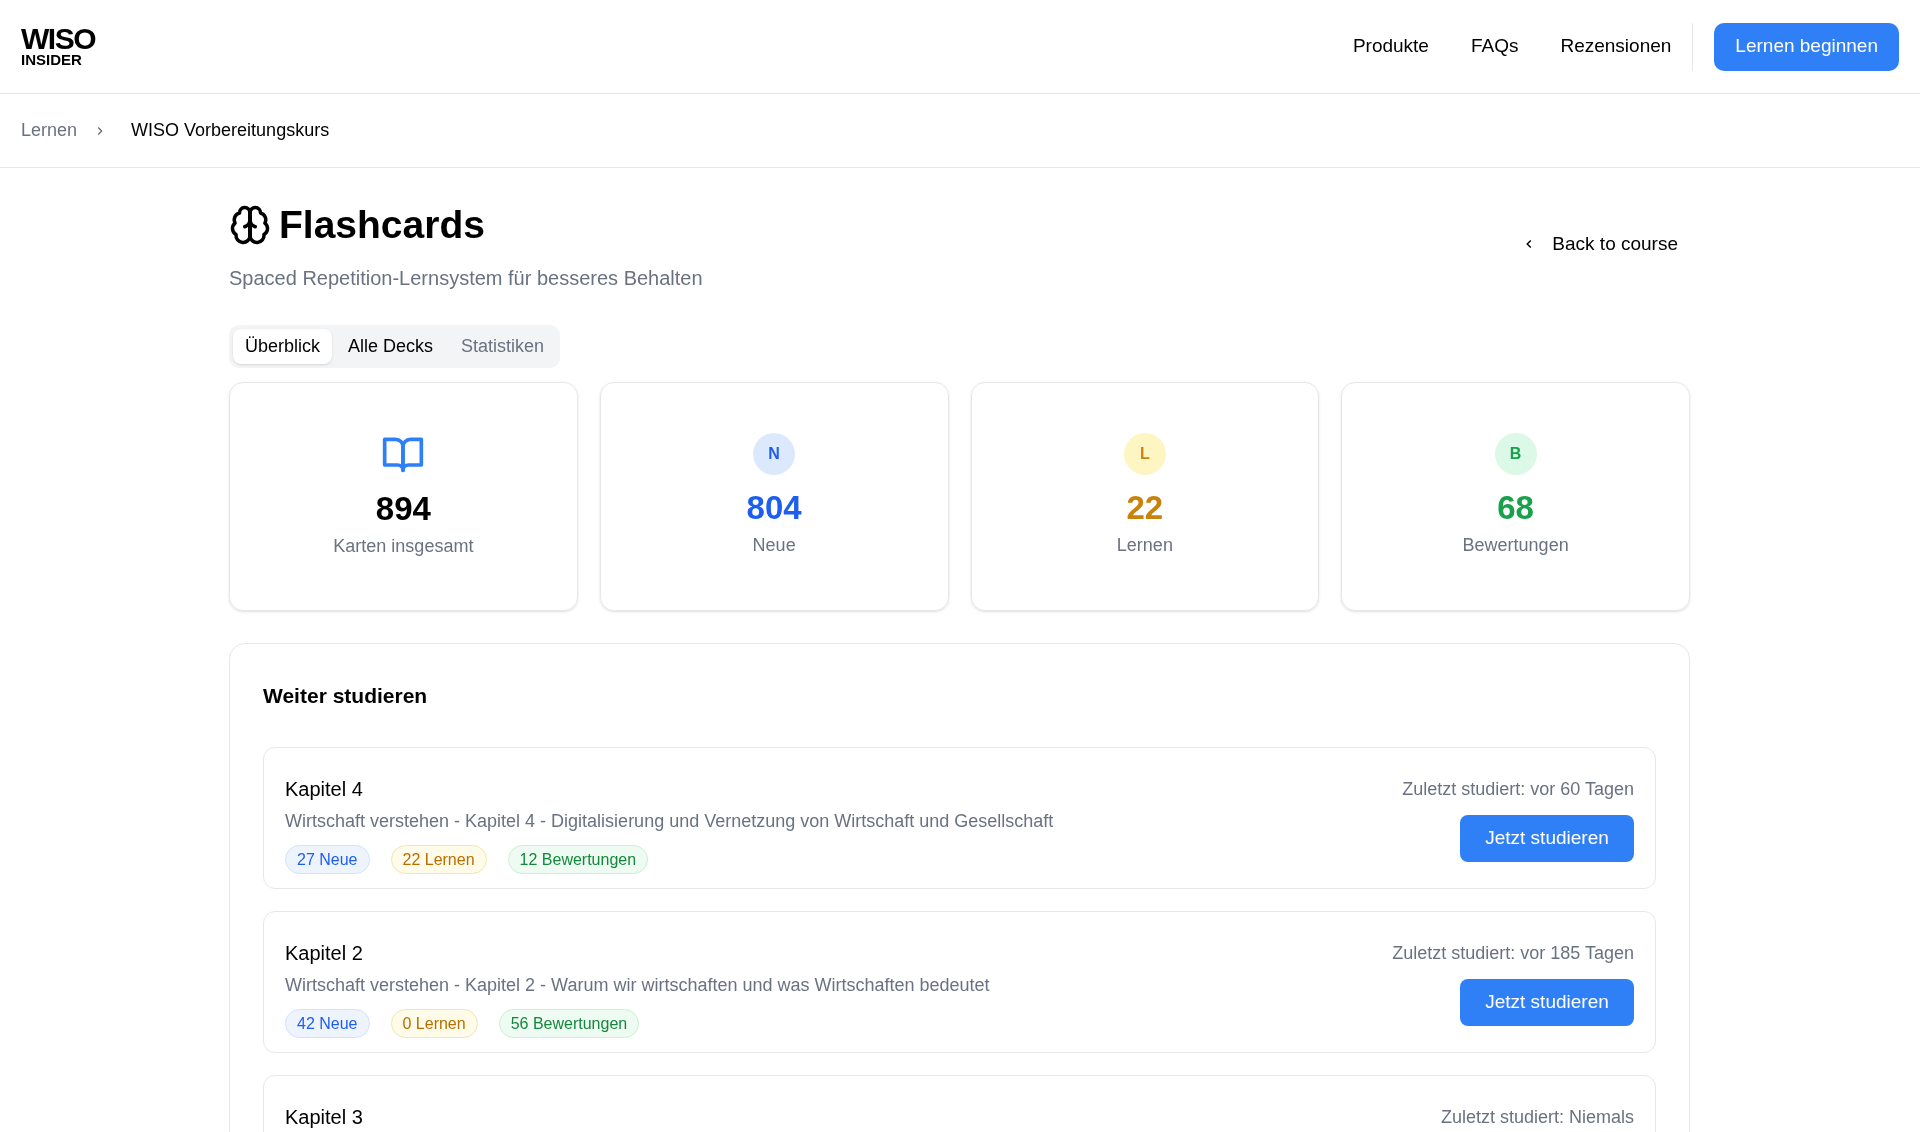 The width and height of the screenshot is (1920, 1132). I want to click on logo-text: INSIDER, so click(58, 59).